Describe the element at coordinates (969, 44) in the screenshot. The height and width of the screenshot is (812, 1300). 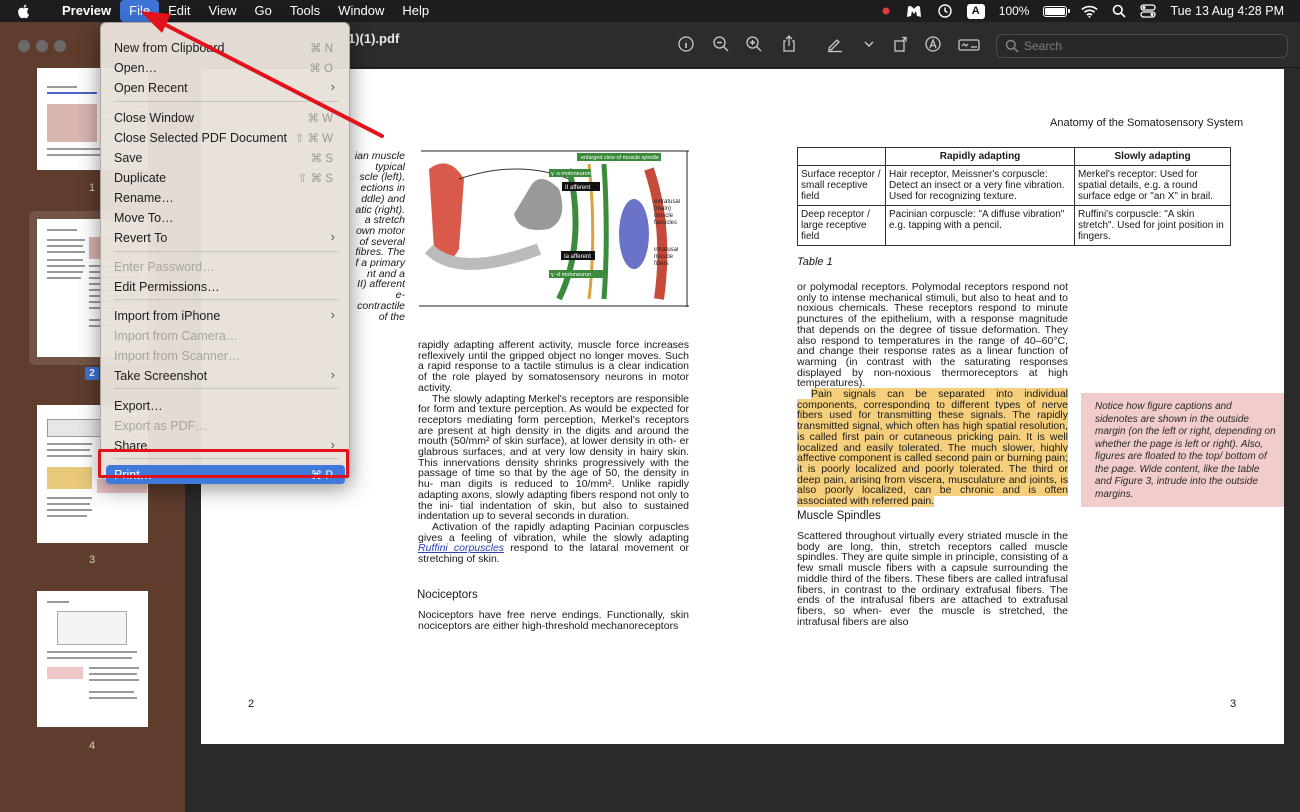
I see `signature-icon` at that location.